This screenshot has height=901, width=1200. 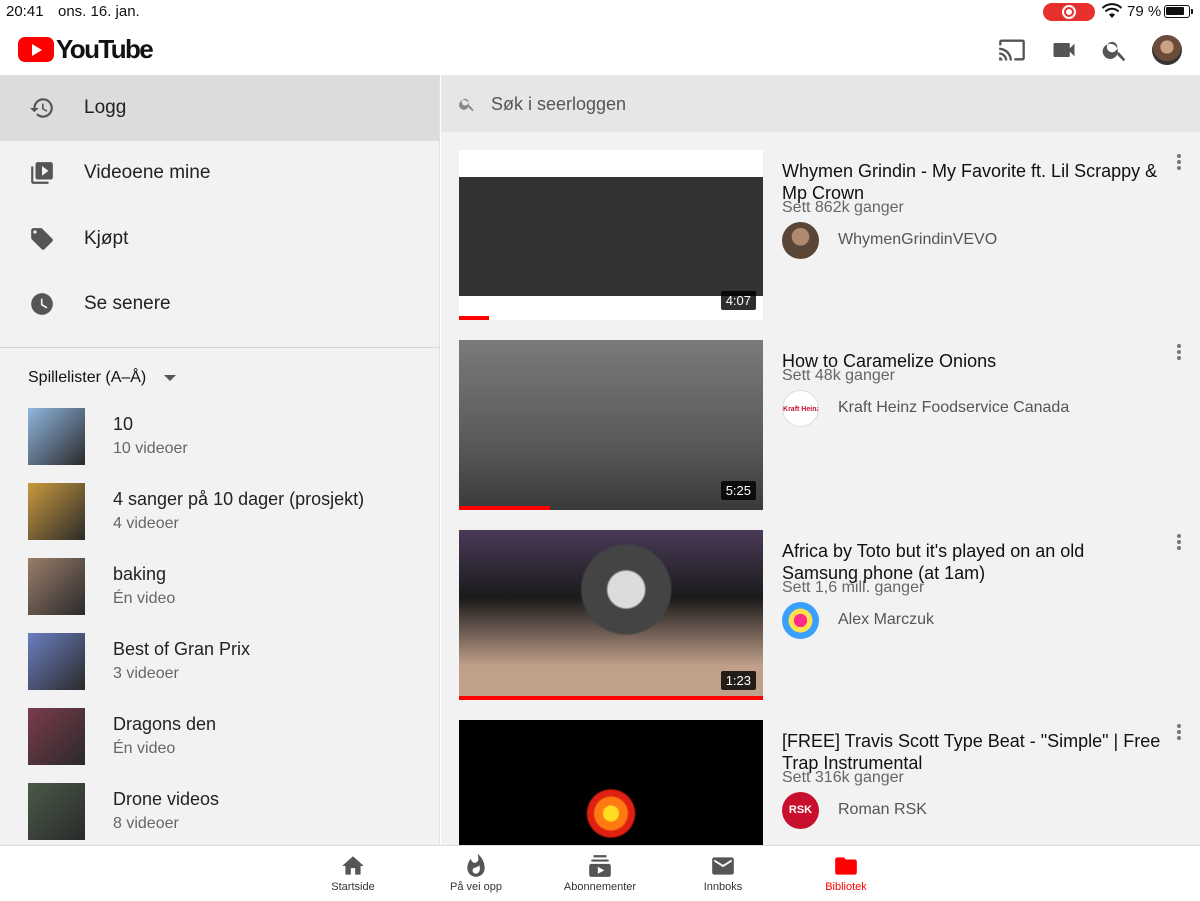 What do you see at coordinates (146, 673) in the screenshot?
I see `playlist-video-count: 3 videoer` at bounding box center [146, 673].